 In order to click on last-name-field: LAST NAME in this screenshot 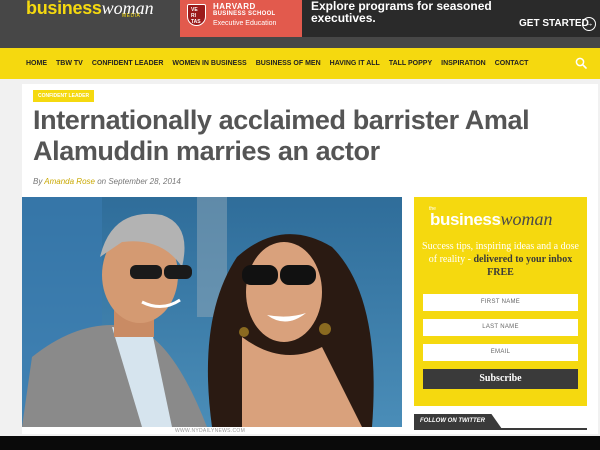, I will do `click(500, 327)`.